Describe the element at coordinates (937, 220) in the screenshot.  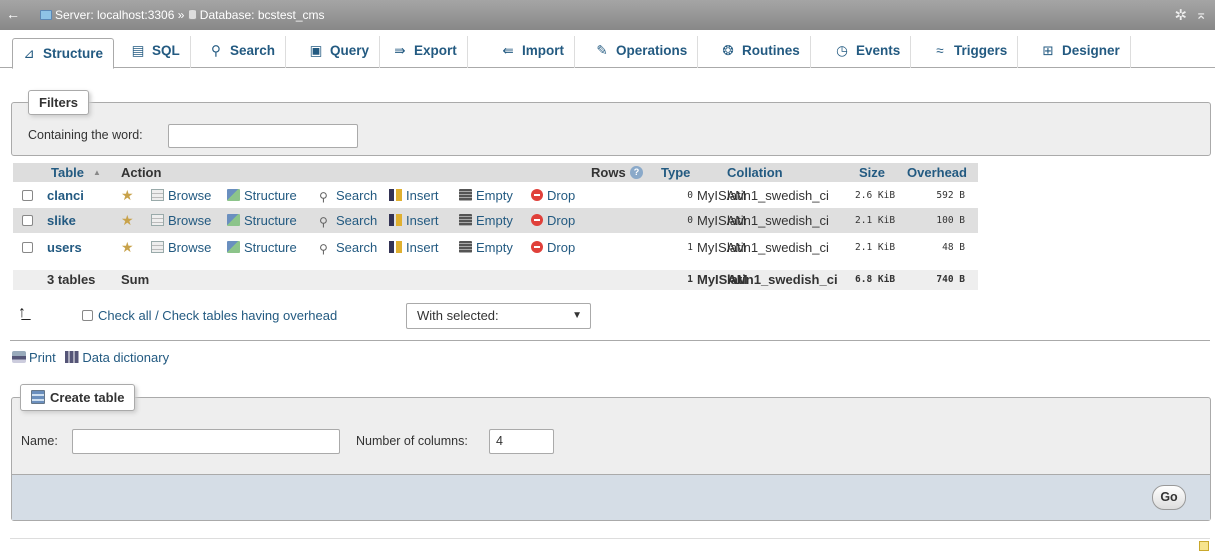
I see `table-overhead: 100 B` at that location.